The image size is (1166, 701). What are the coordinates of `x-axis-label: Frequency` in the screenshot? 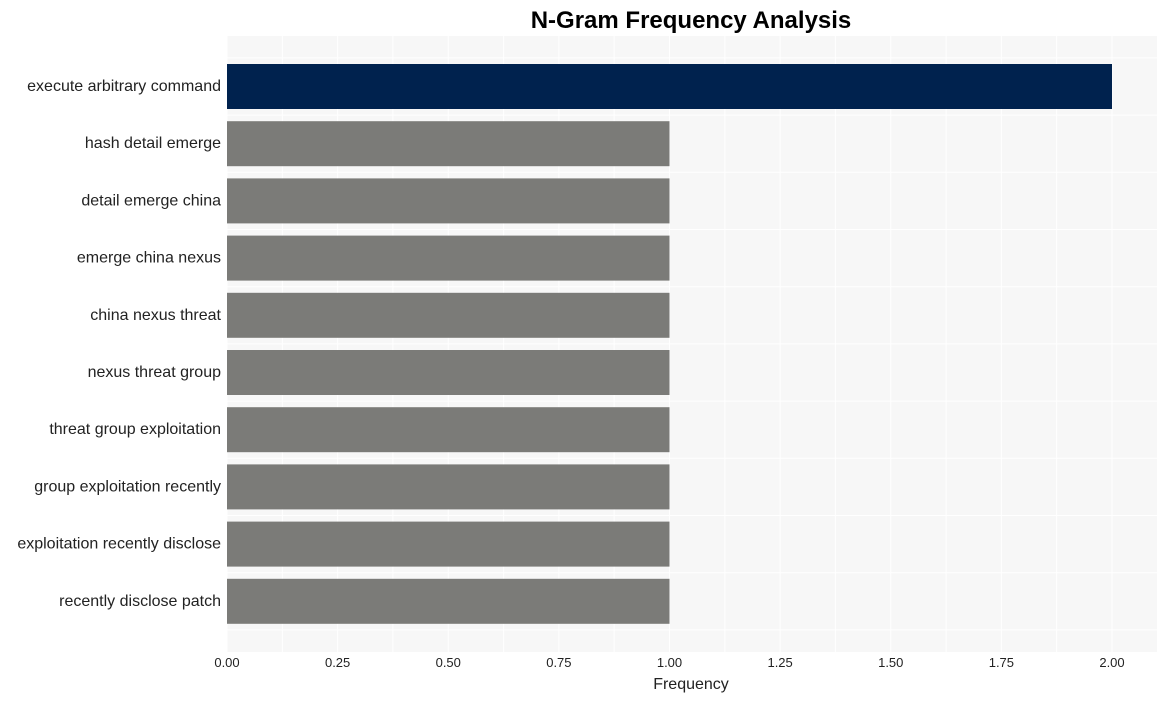 It's located at (691, 684).